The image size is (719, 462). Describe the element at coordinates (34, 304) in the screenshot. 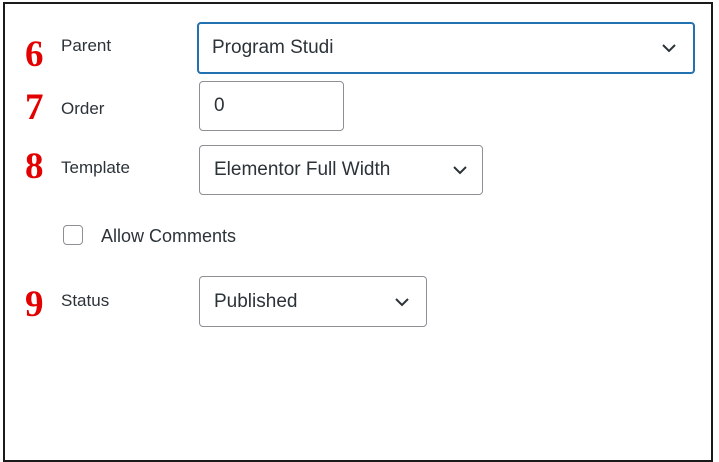

I see `step-marker-9: 9` at that location.